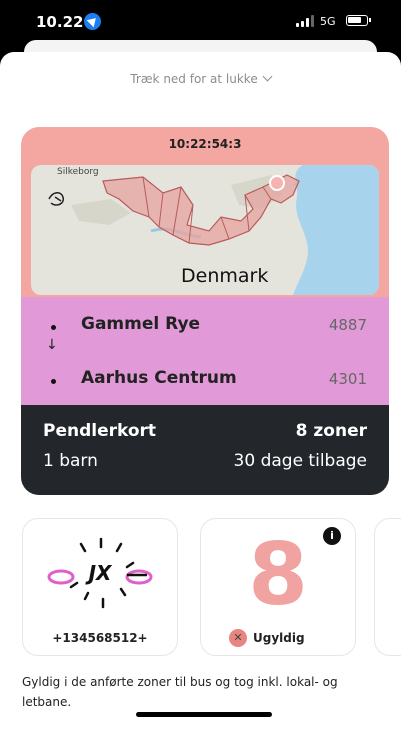 The width and height of the screenshot is (401, 742). Describe the element at coordinates (53, 327) in the screenshot. I see `origin-bullet-icon` at that location.